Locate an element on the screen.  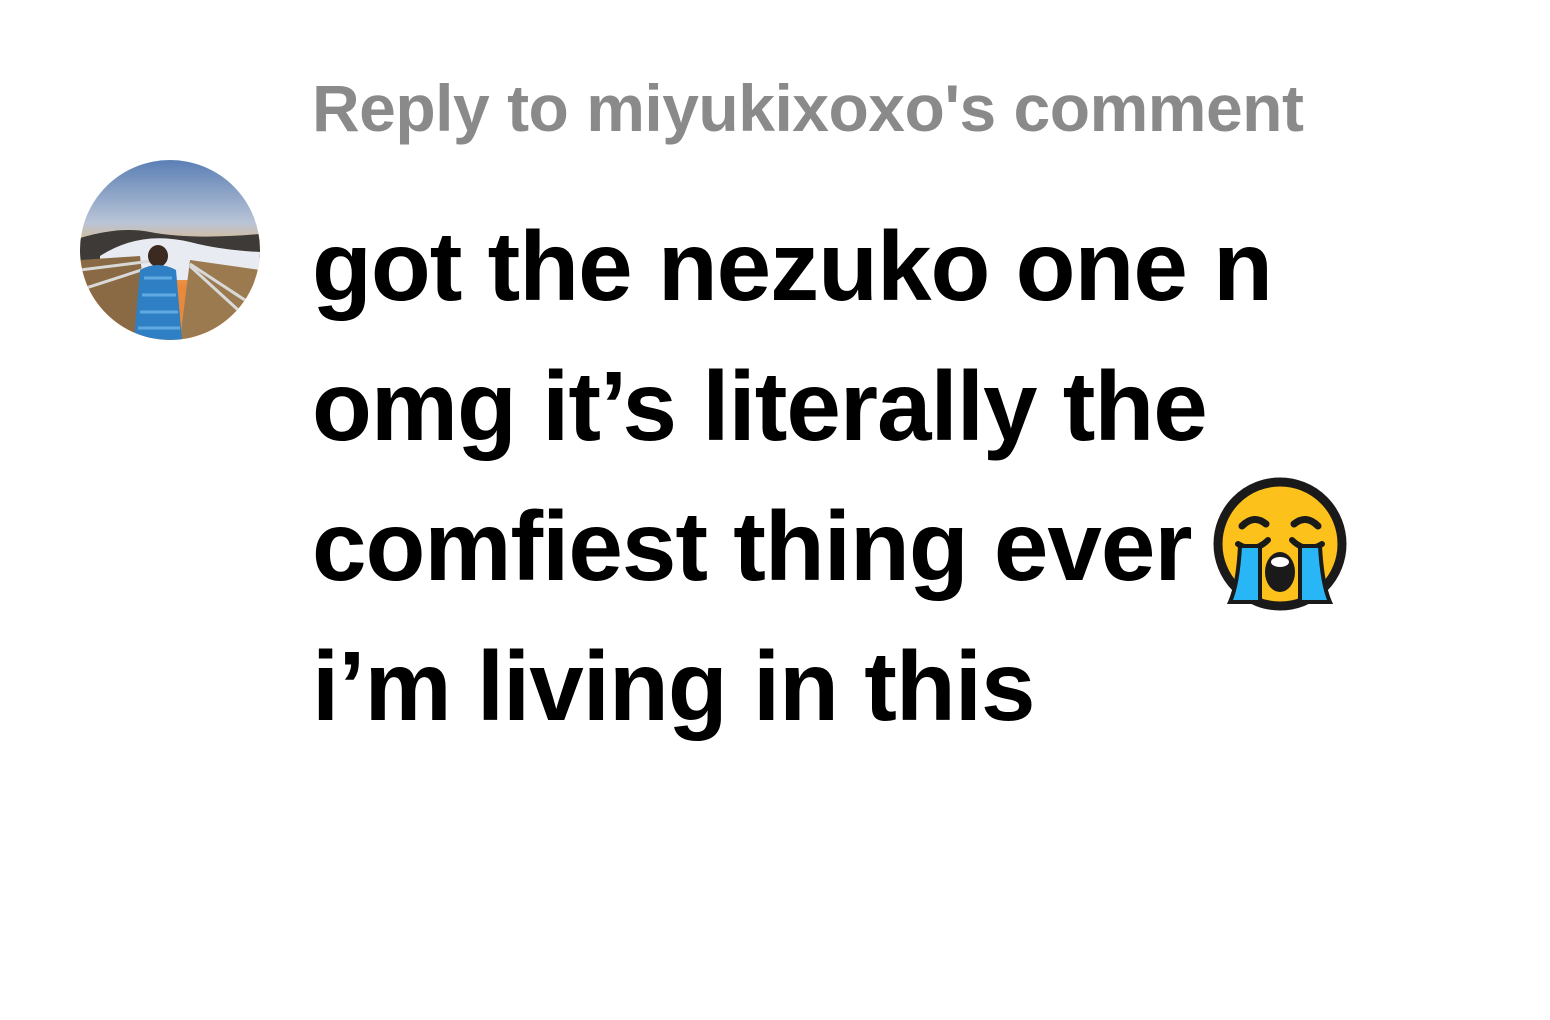
comment-line: i’m living in this is located at coordinates (674, 686).